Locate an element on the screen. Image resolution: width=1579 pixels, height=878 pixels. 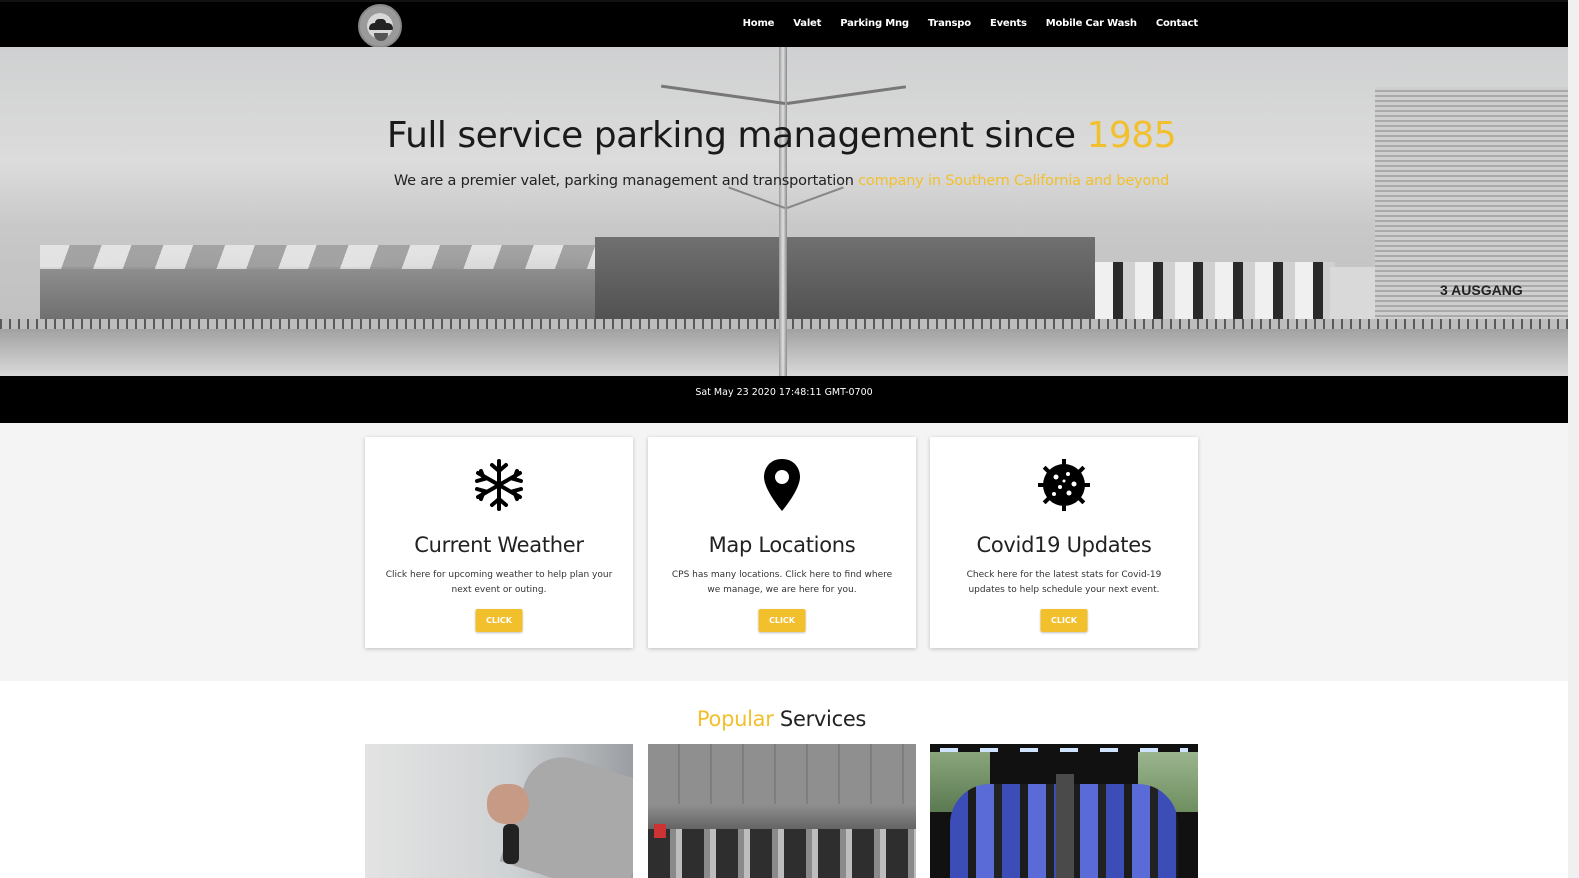
hero-building-left is located at coordinates (325, 286).